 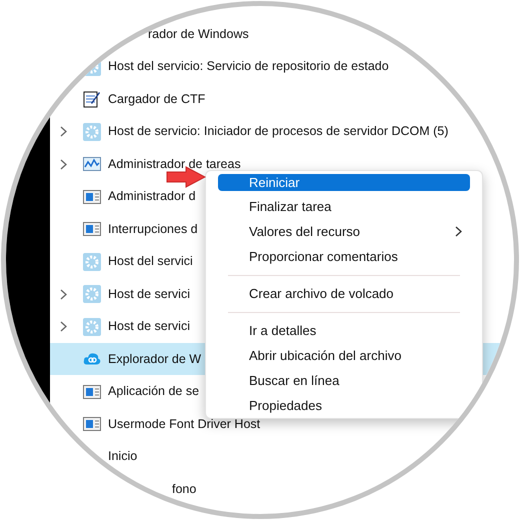 What do you see at coordinates (344, 256) in the screenshot?
I see `menu-item: Proporcionar comentarios` at bounding box center [344, 256].